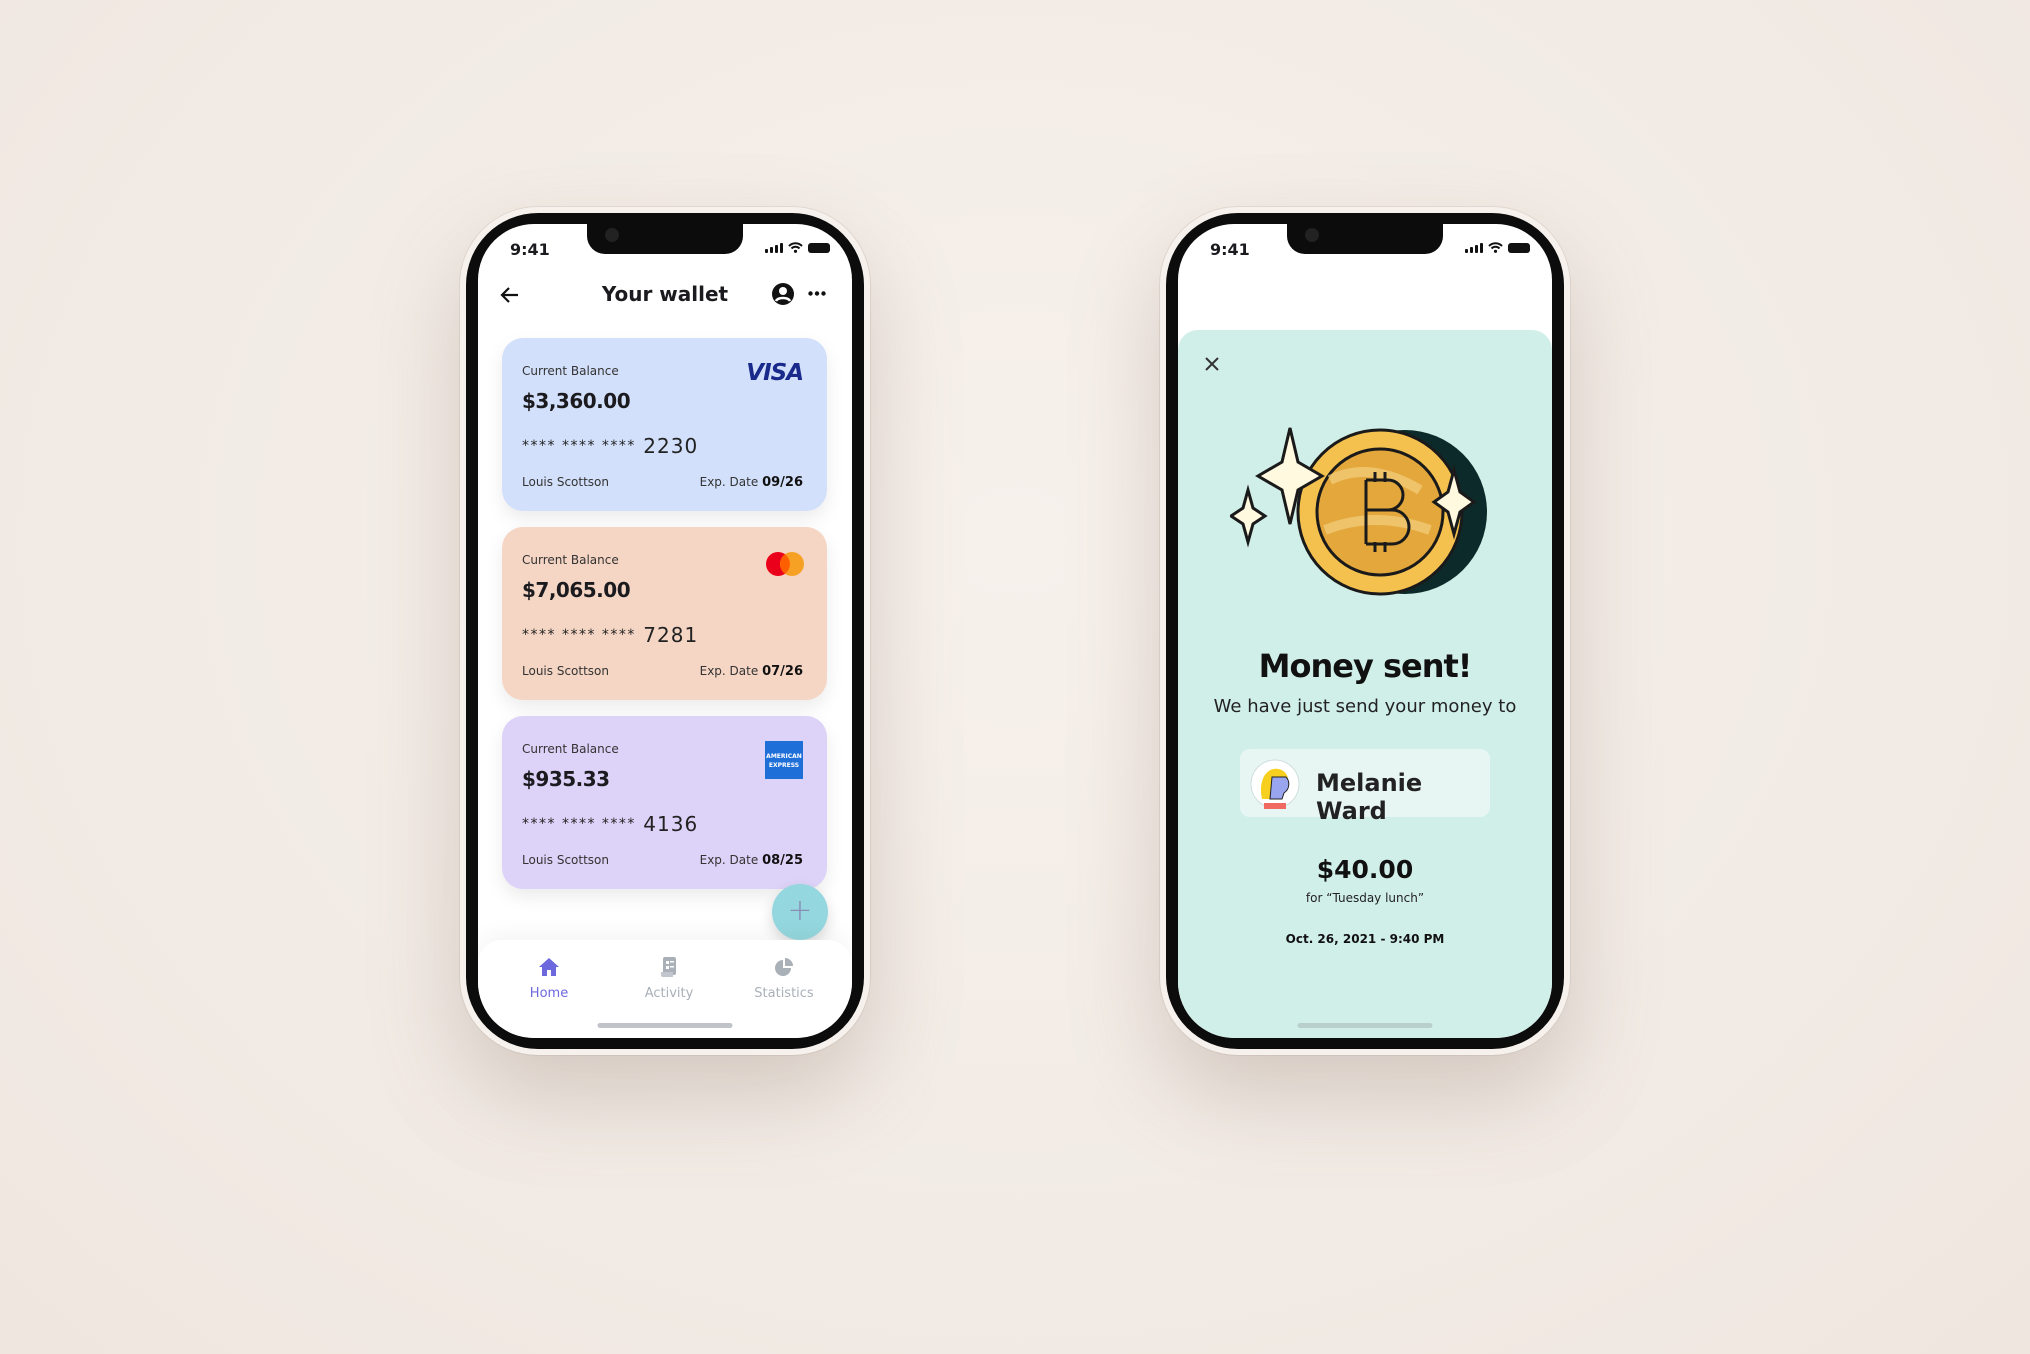  Describe the element at coordinates (1365, 939) in the screenshot. I see `payment-datetime: Oct. 26, 2021 - 9:40 PM` at that location.